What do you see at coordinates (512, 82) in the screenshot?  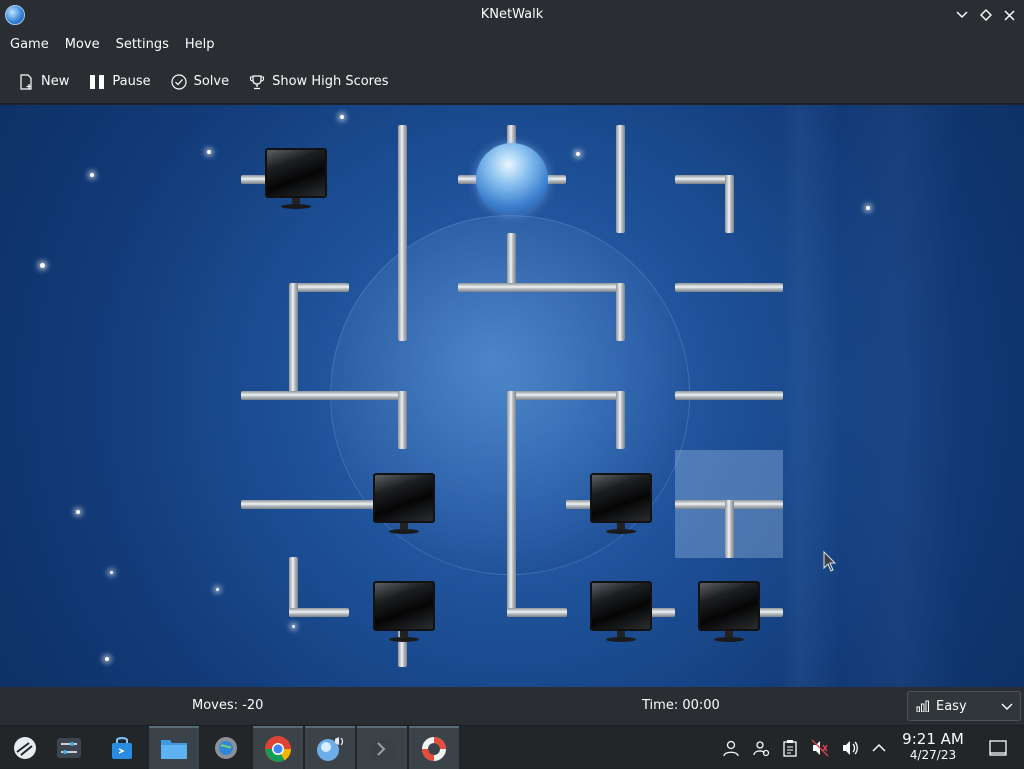 I see `toolbar: New Pause Solve Show High Scores` at bounding box center [512, 82].